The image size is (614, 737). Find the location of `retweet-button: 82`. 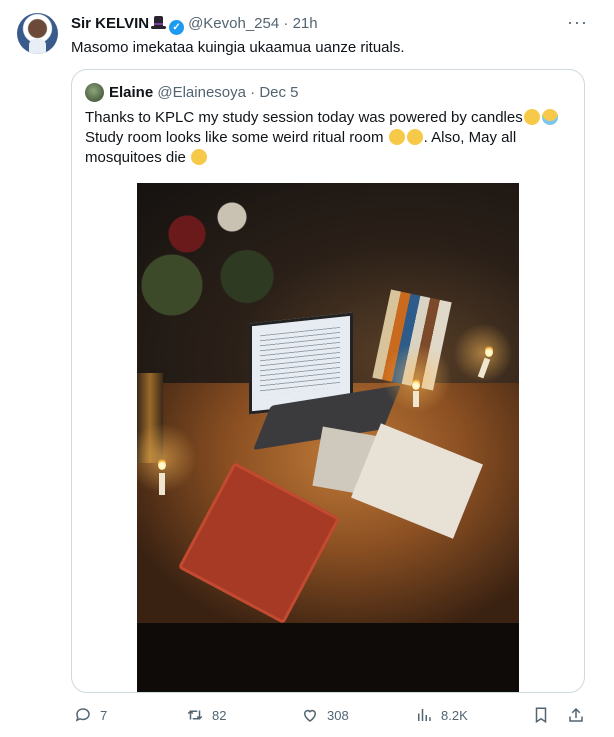

retweet-button: 82 is located at coordinates (206, 715).